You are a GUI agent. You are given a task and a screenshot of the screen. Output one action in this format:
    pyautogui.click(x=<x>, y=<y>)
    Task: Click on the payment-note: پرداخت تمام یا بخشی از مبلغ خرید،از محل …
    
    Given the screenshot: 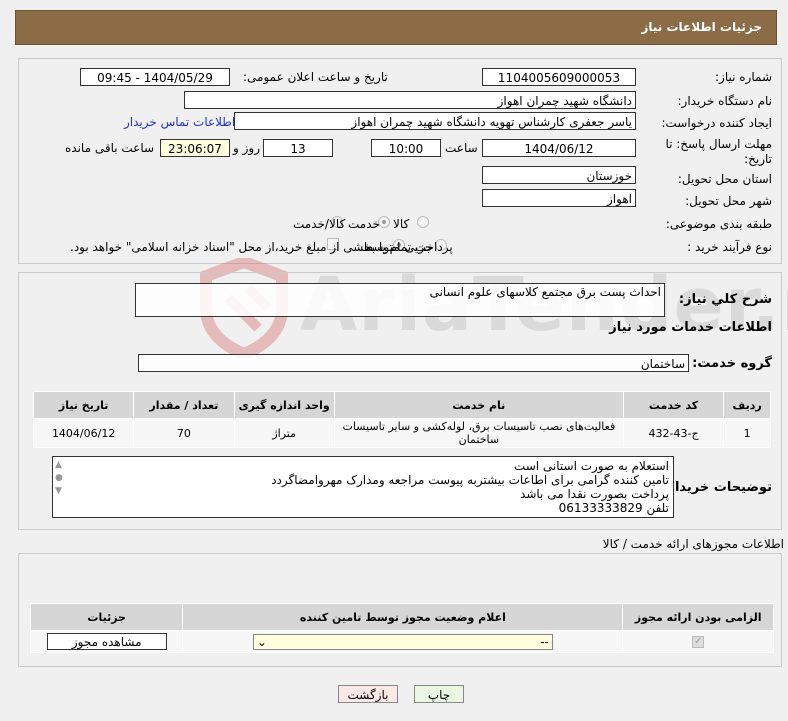 What is the action you would take?
    pyautogui.click(x=261, y=247)
    